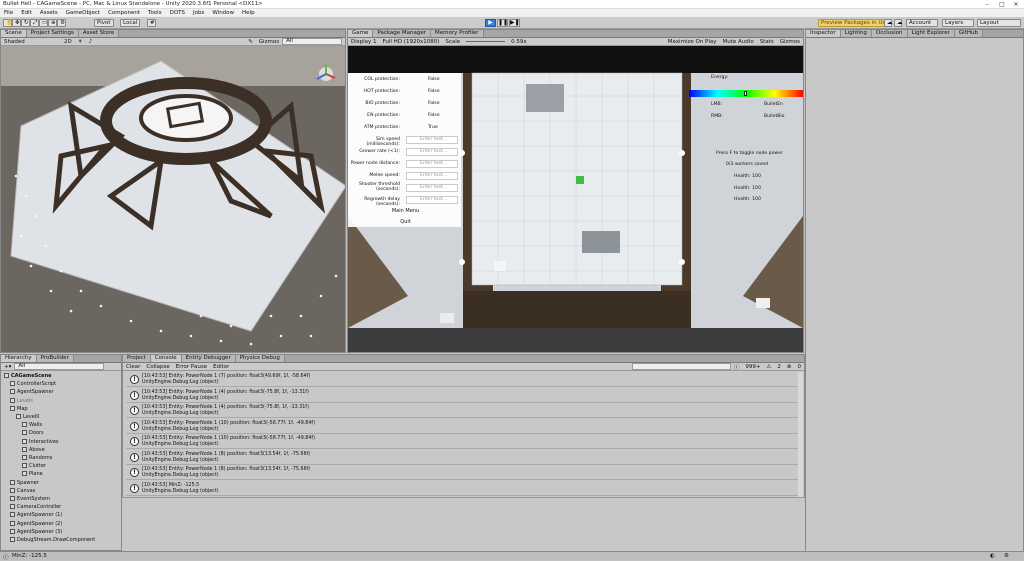 This screenshot has height=561, width=1024. What do you see at coordinates (19, 408) in the screenshot?
I see `hierarchy-item: Map` at bounding box center [19, 408].